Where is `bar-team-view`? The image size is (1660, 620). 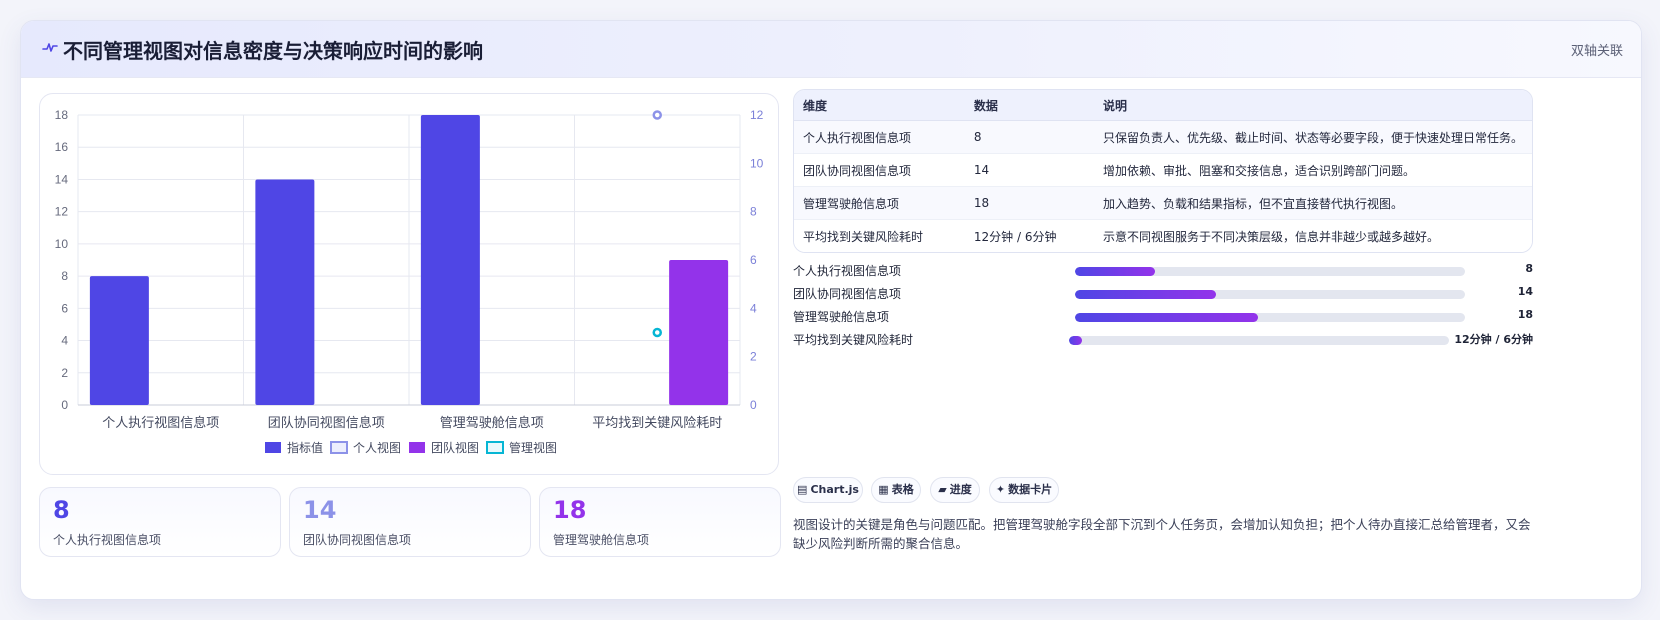 bar-team-view is located at coordinates (699, 332).